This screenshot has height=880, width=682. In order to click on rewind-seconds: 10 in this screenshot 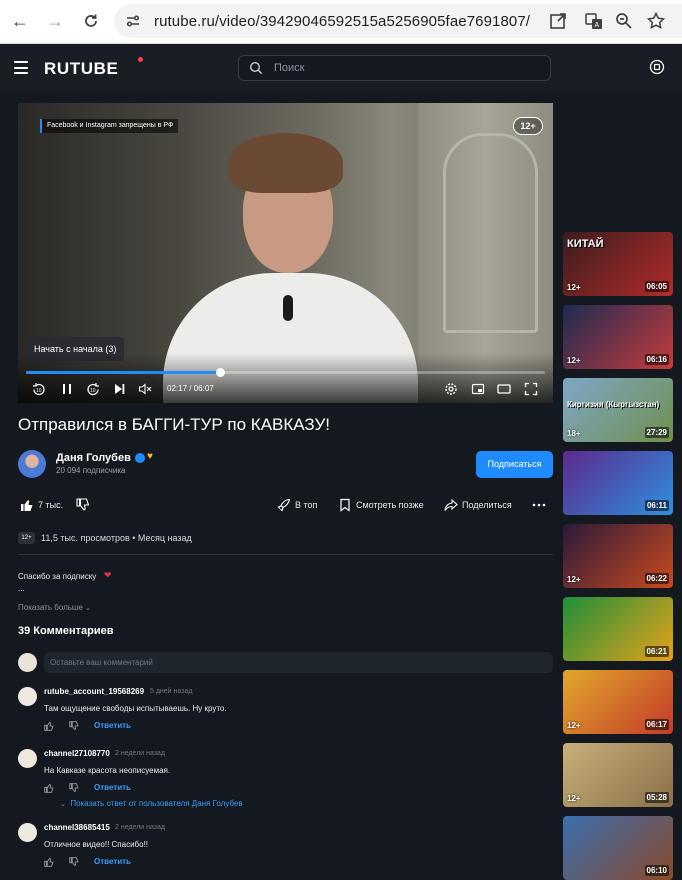, I will do `click(39, 391)`.